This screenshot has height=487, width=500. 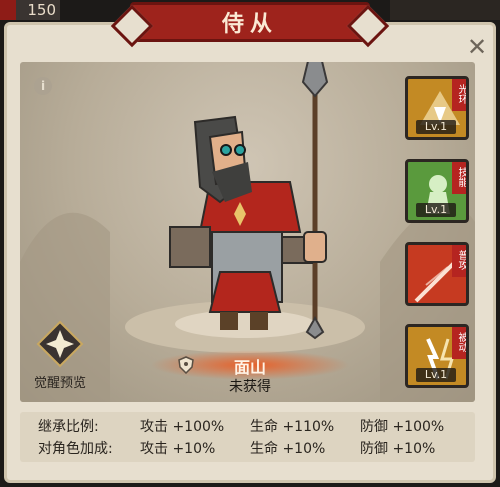 I want to click on title-banner: 侍从, so click(x=250, y=22).